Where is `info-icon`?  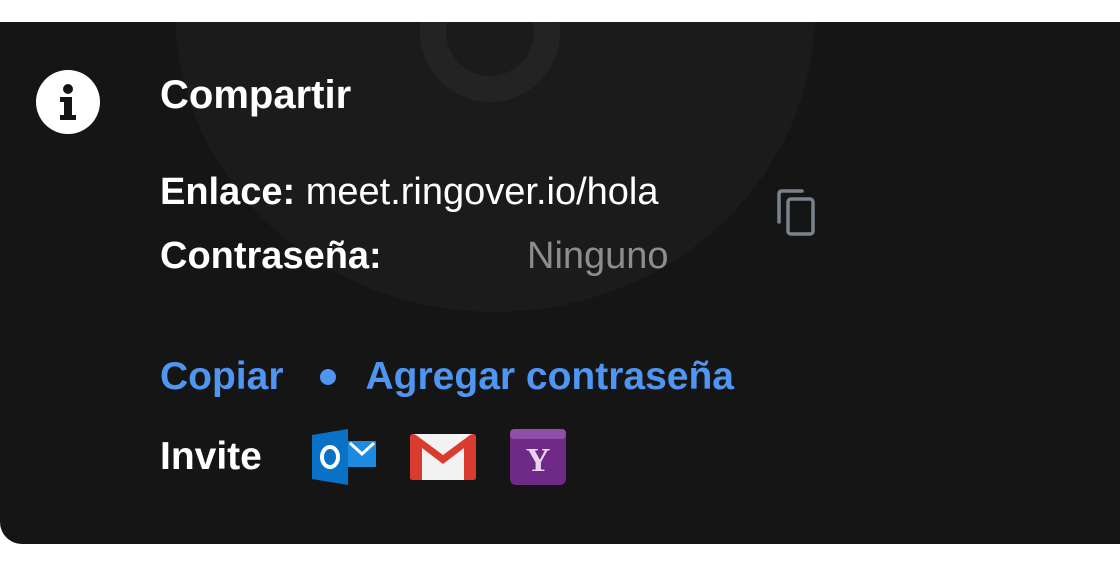 info-icon is located at coordinates (68, 102).